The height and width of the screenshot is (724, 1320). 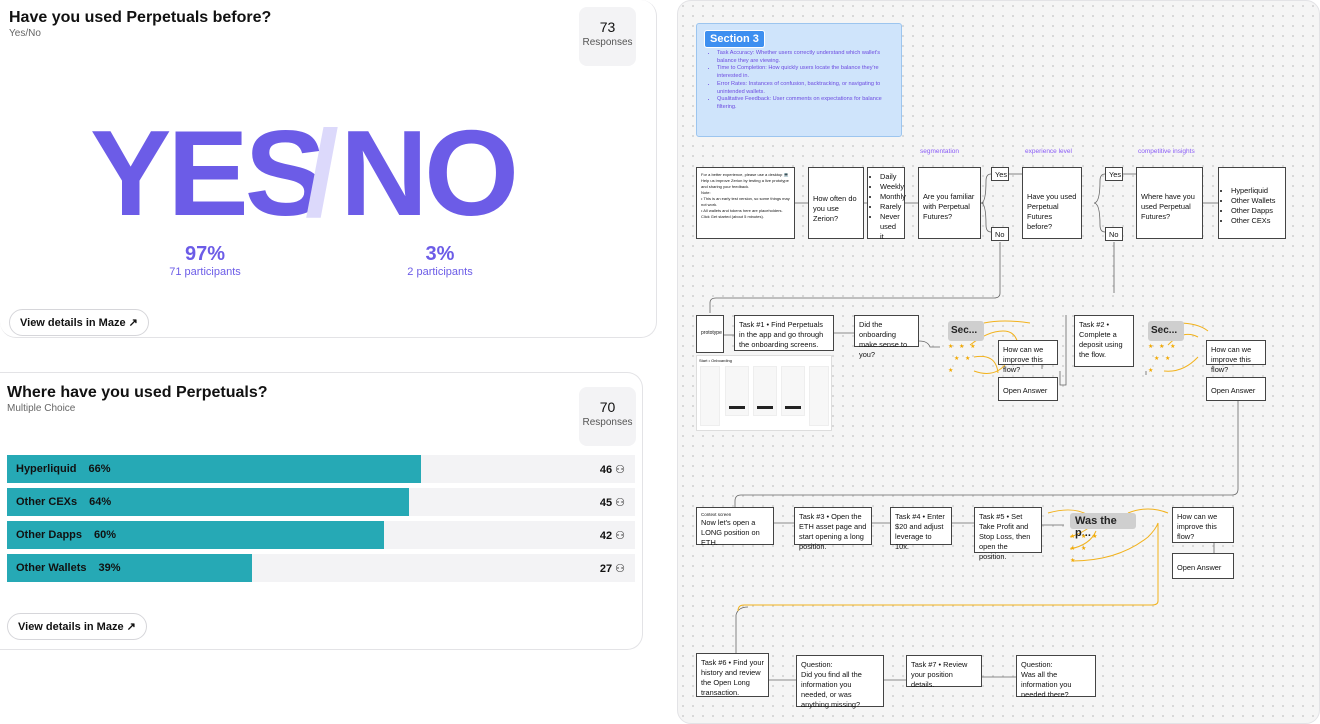 I want to click on question-onboarding: Did the onboarding make sense to you?, so click(x=886, y=337).